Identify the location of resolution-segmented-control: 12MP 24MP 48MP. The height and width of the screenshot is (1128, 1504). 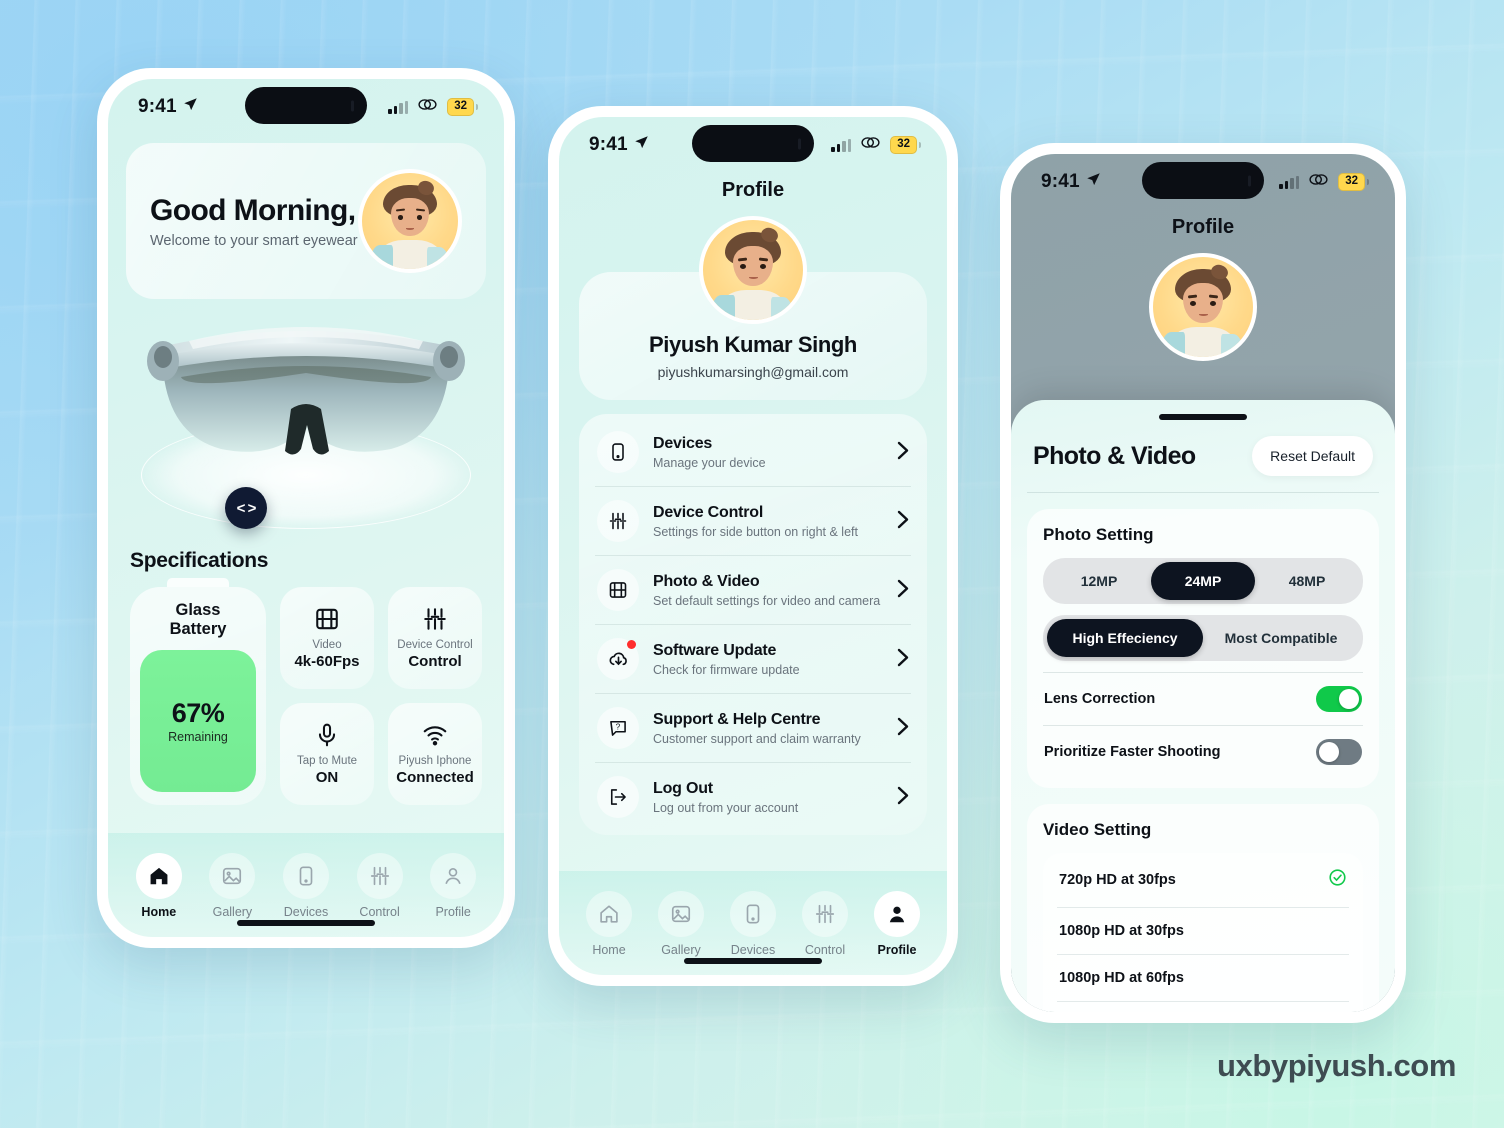
(1203, 581).